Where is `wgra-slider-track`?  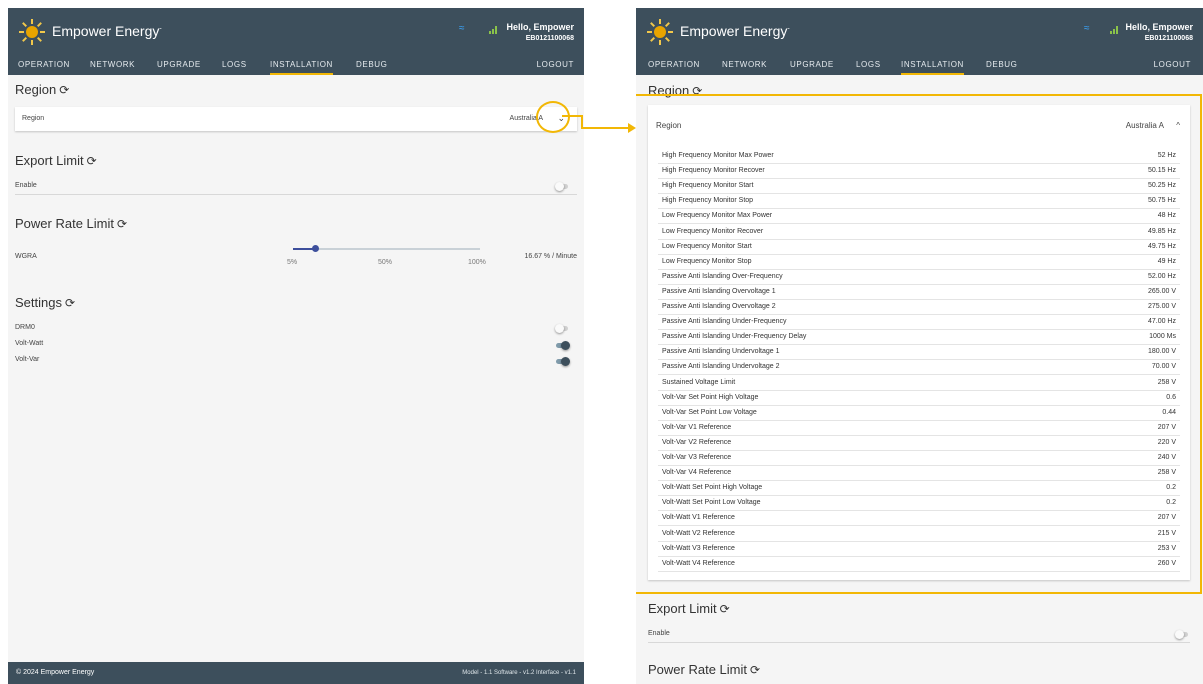
wgra-slider-track is located at coordinates (386, 248).